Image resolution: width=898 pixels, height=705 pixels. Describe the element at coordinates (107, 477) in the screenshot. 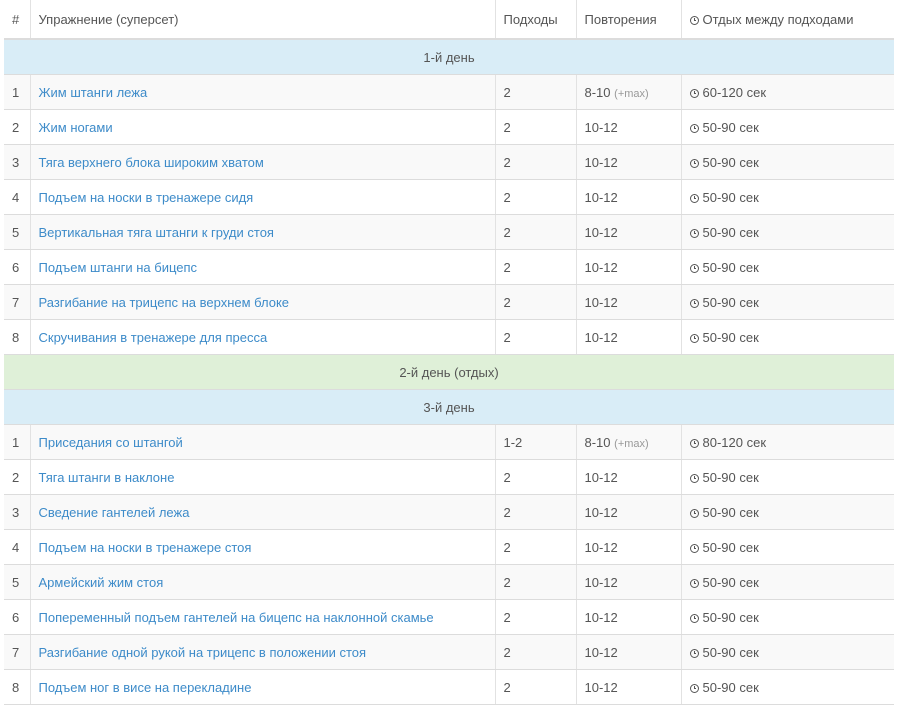

I see `exercise-link: Тяга штанги в наклоне` at that location.